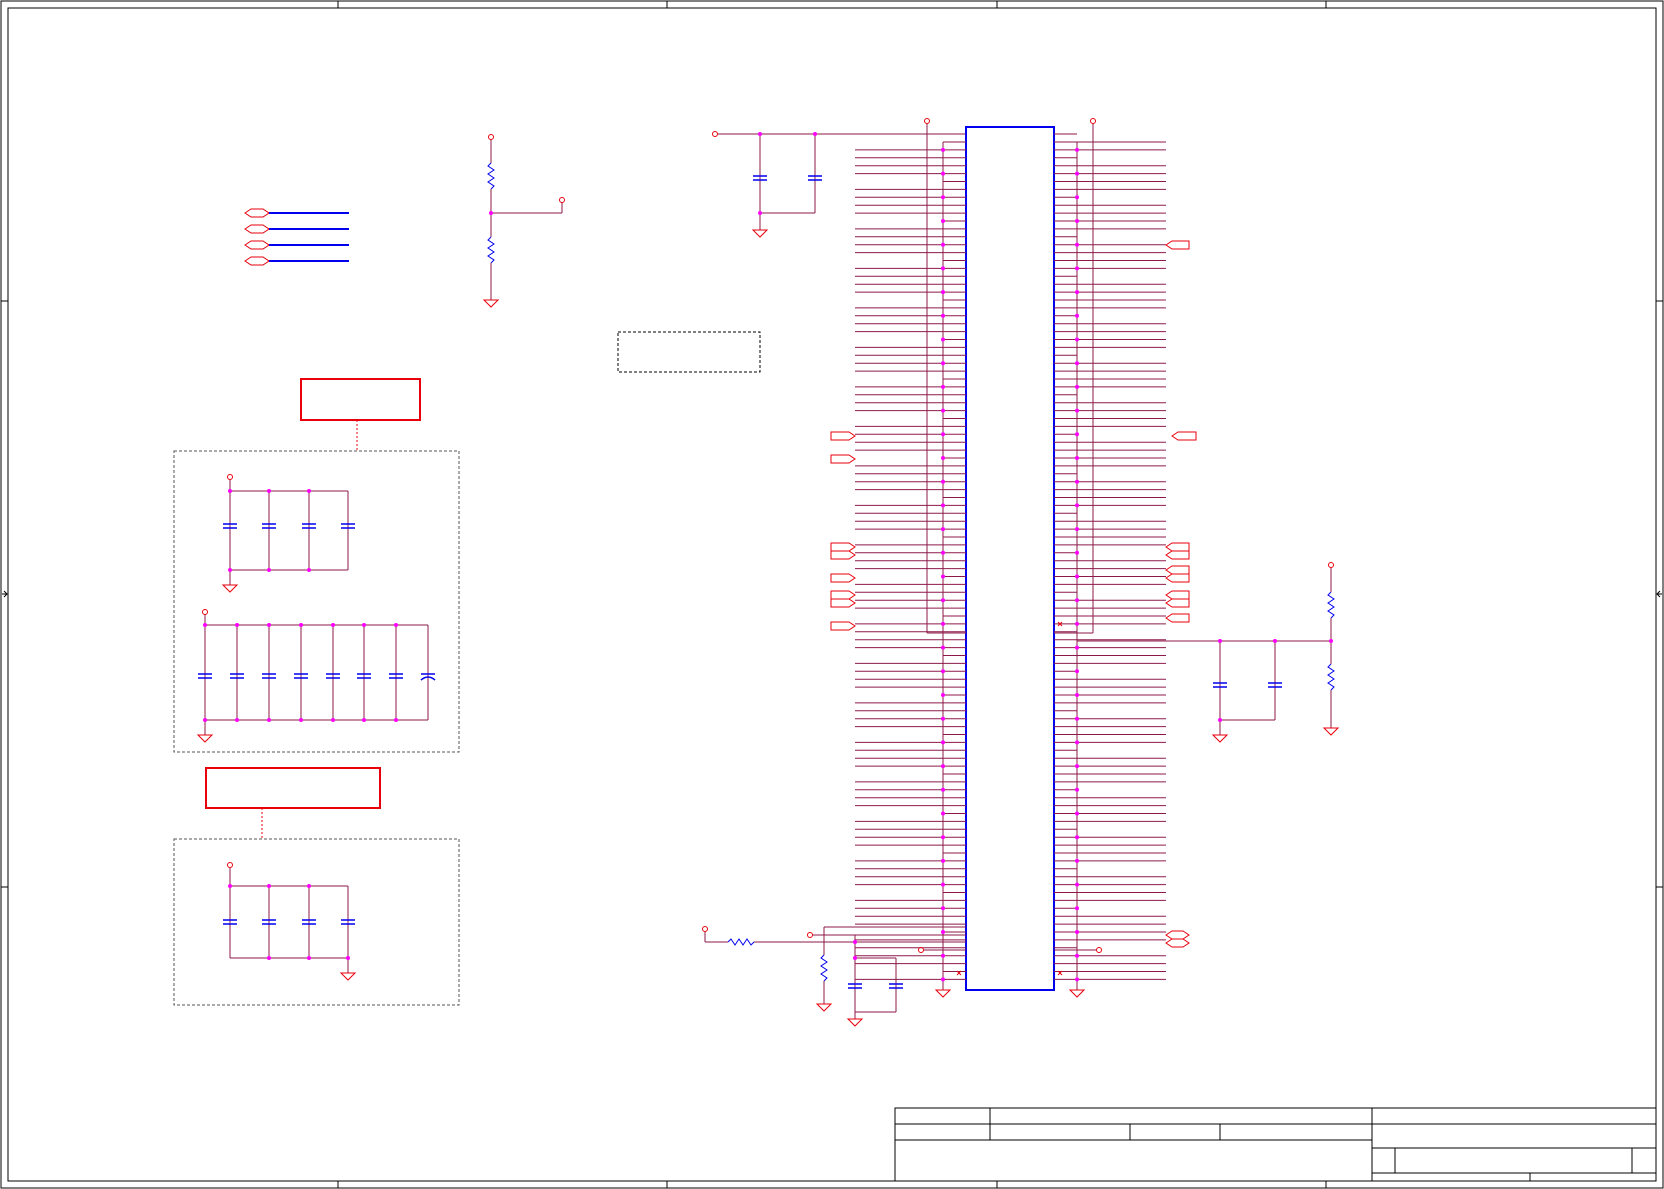  What do you see at coordinates (1275, 1144) in the screenshot?
I see `title-block` at bounding box center [1275, 1144].